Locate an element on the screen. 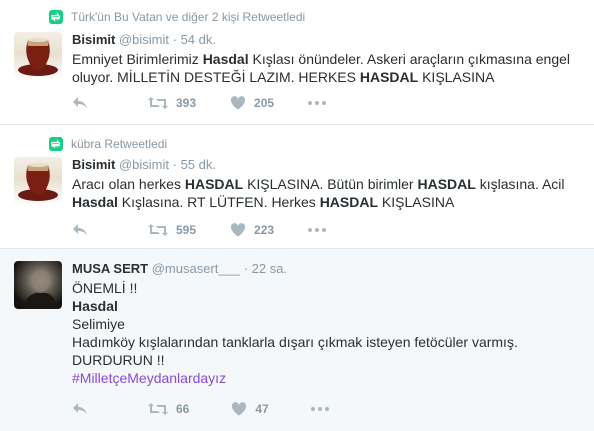 Image resolution: width=594 pixels, height=431 pixels. text-segment: Kışlasına. RT LÜTFEN. Herkes is located at coordinates (218, 202).